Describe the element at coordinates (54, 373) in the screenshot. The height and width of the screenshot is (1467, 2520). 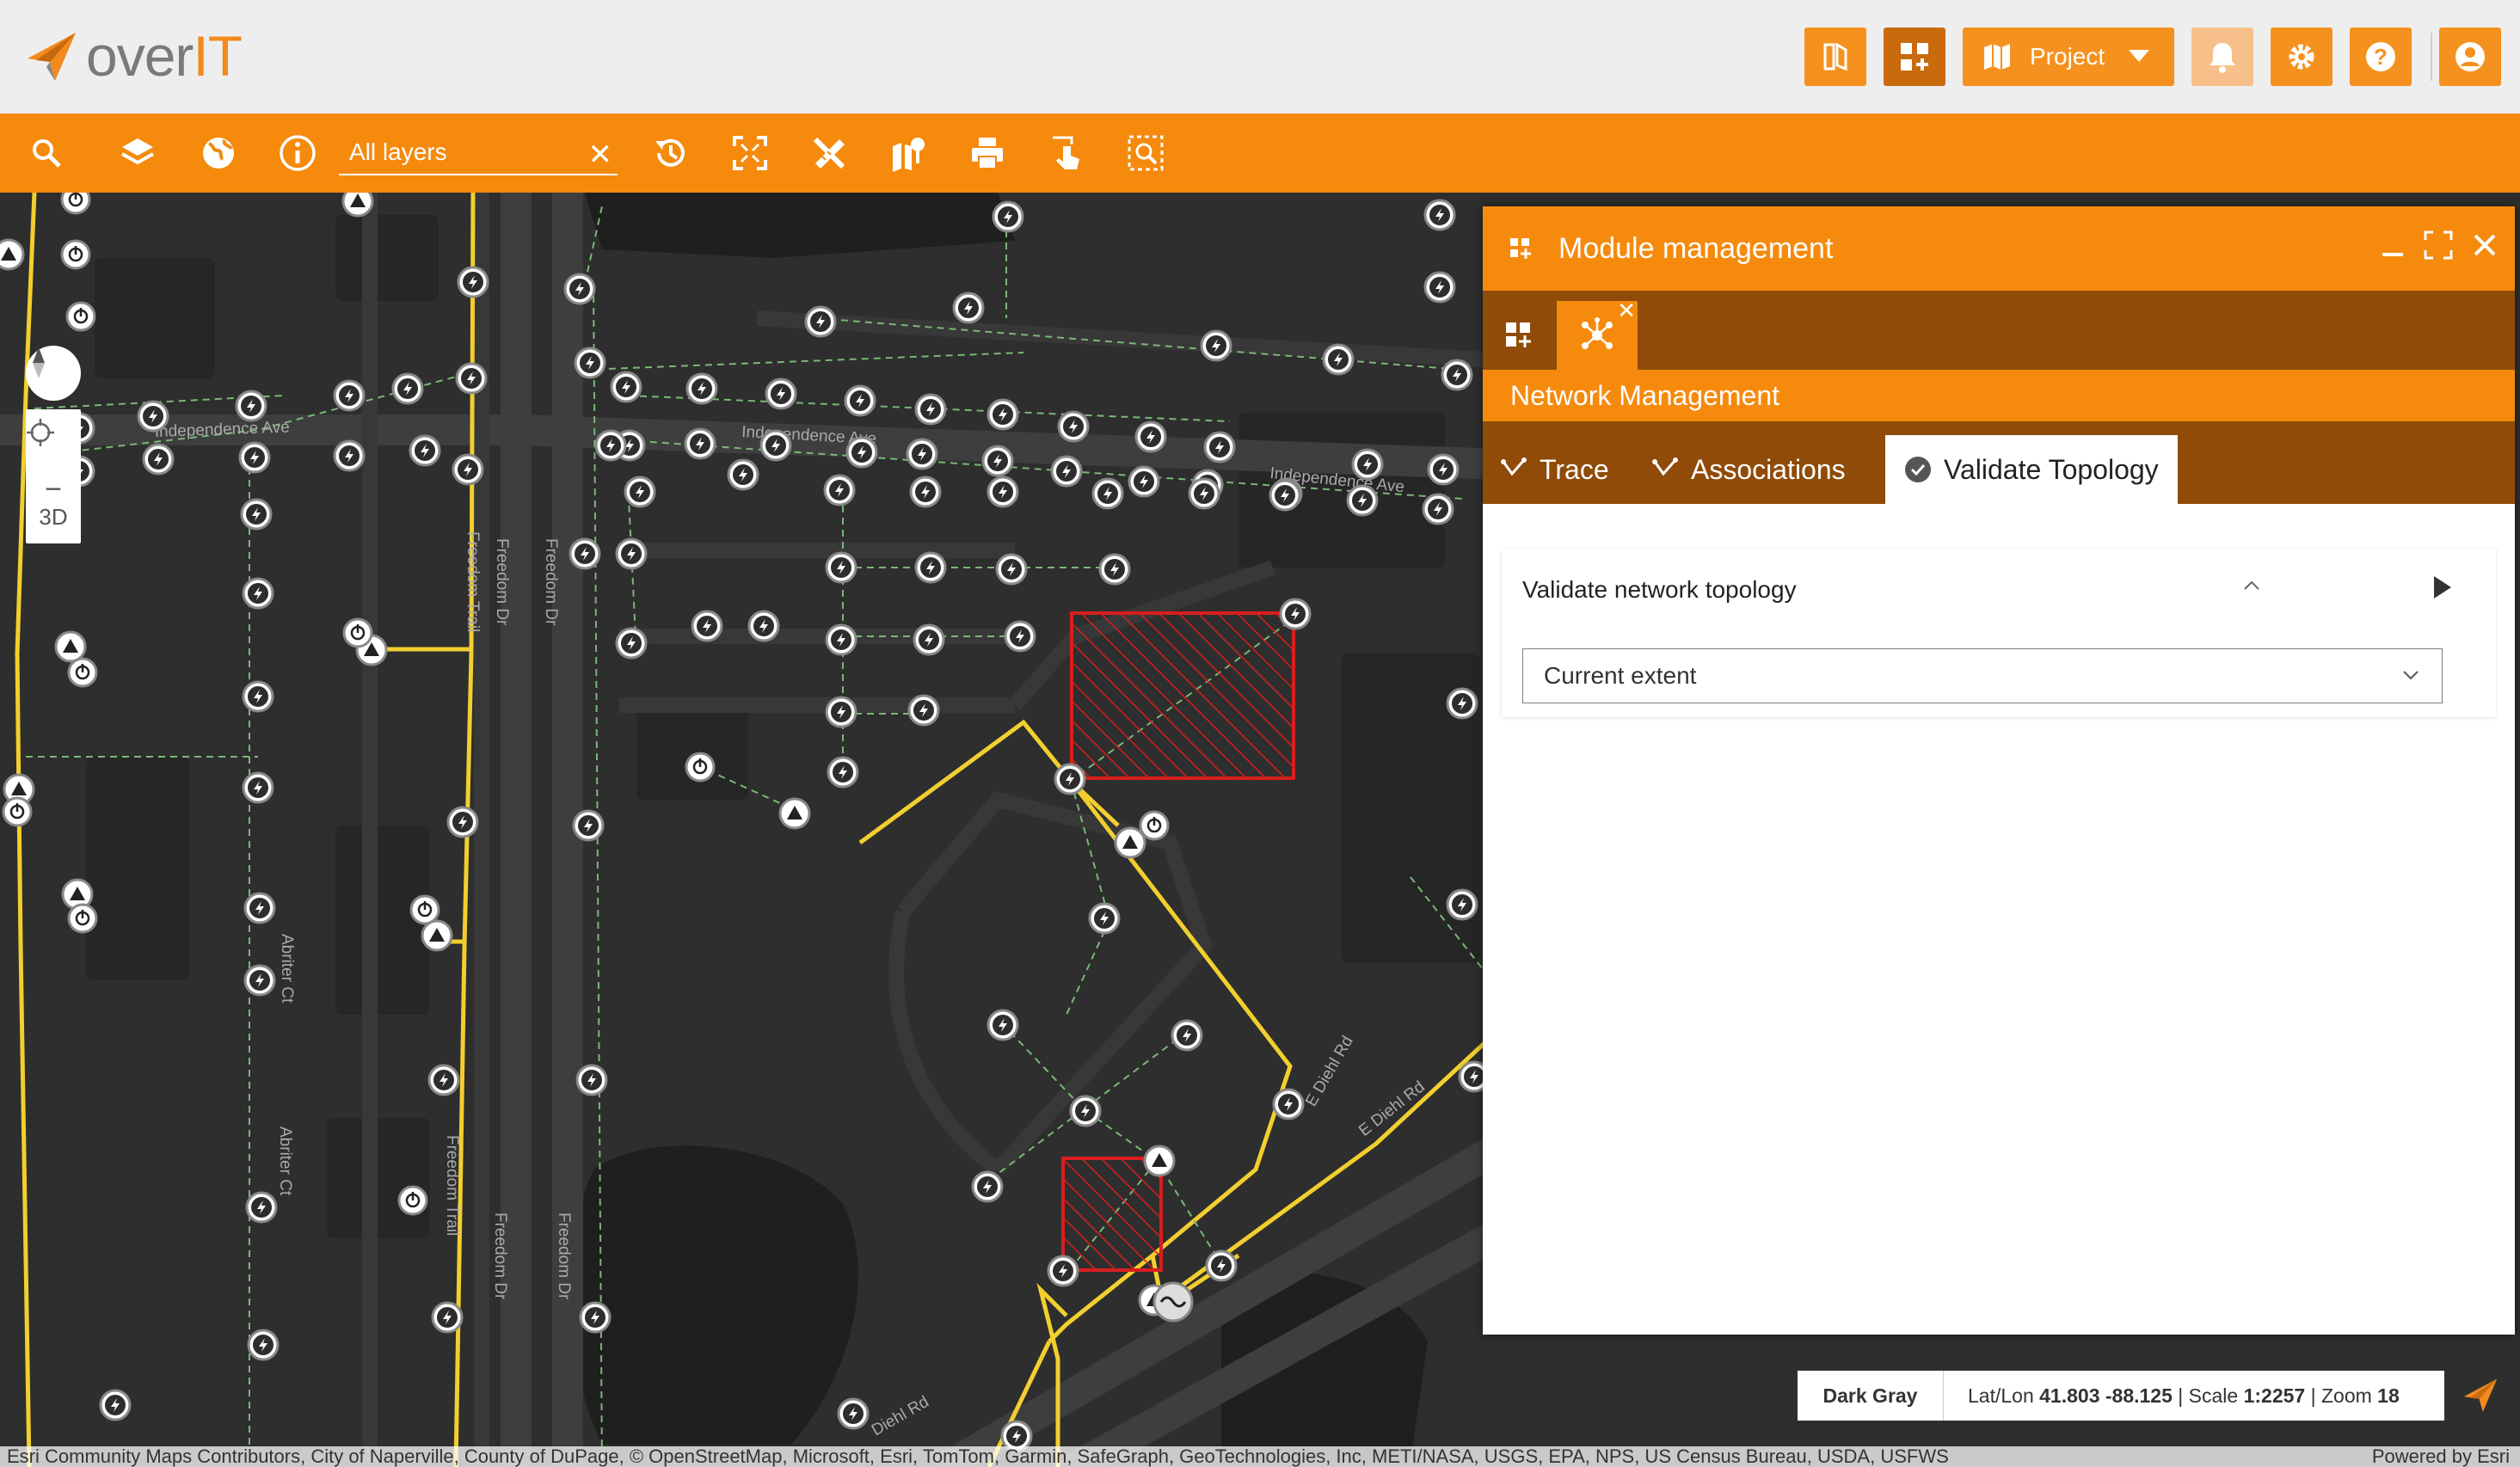
I see `compass-button` at that location.